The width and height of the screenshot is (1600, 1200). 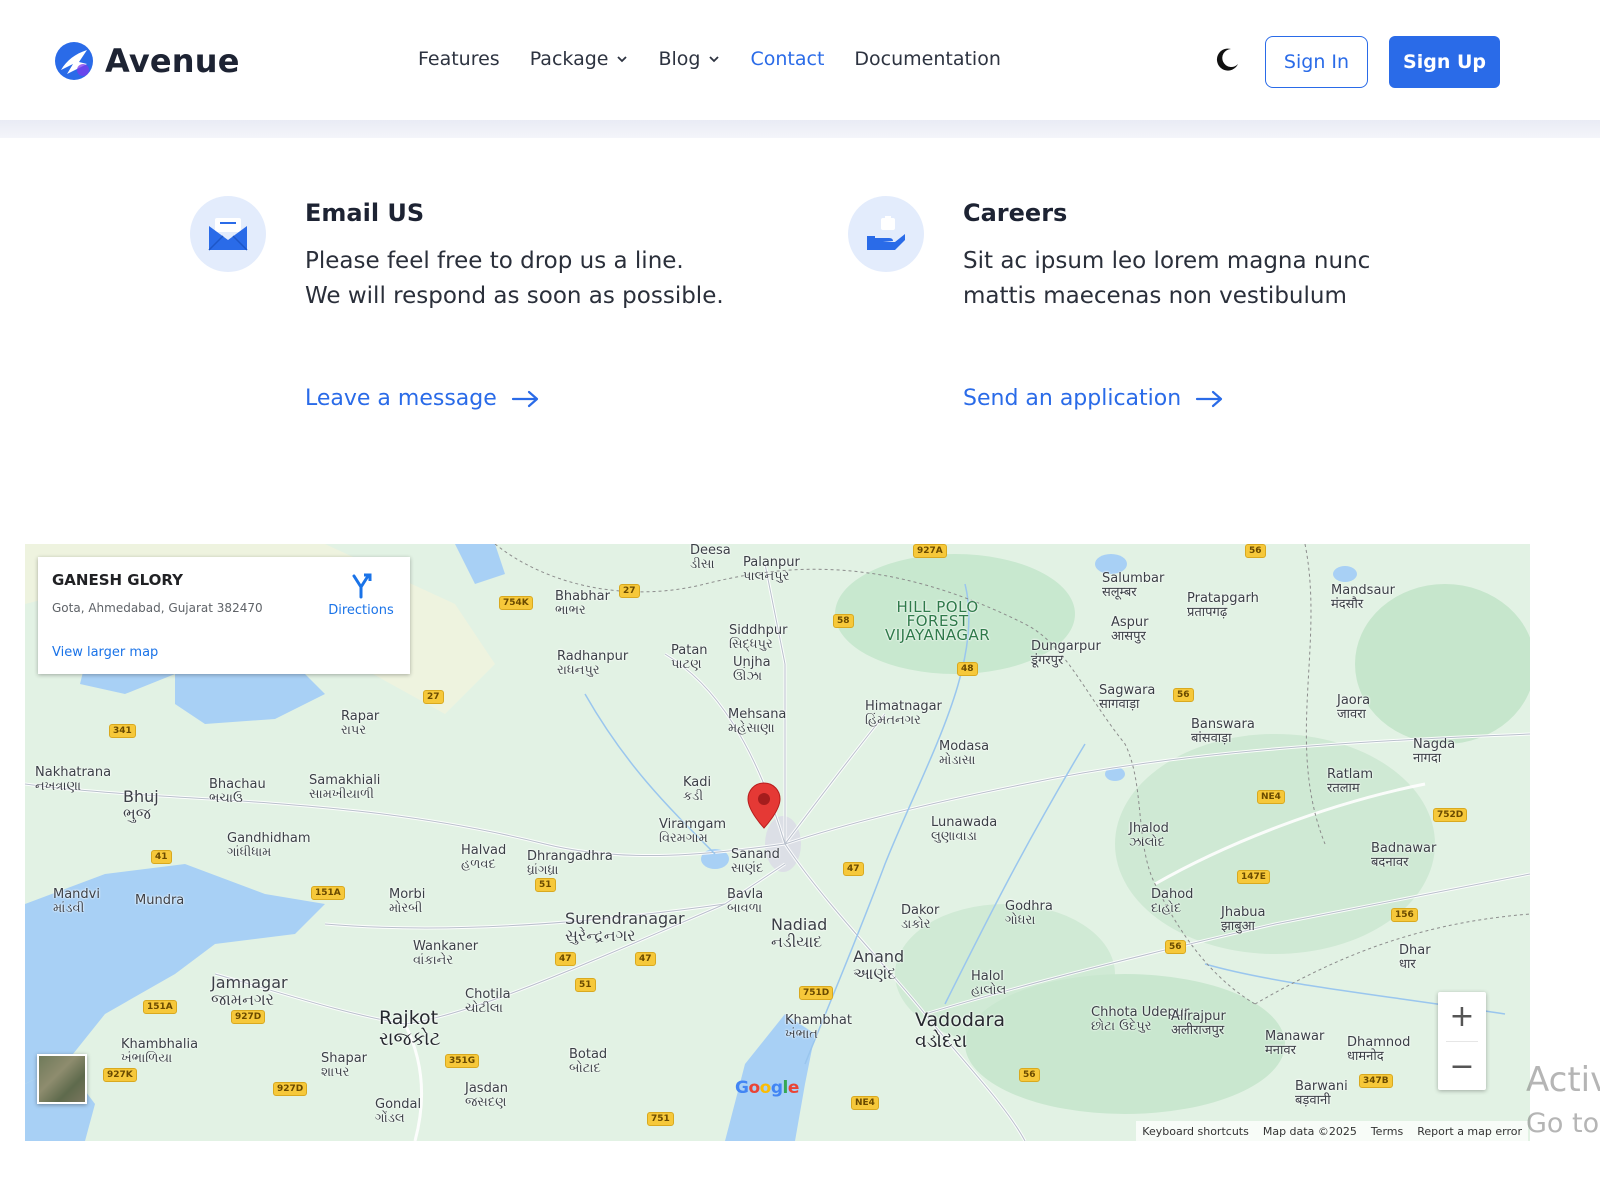 I want to click on place-name-text: Barwani, so click(x=1321, y=1086).